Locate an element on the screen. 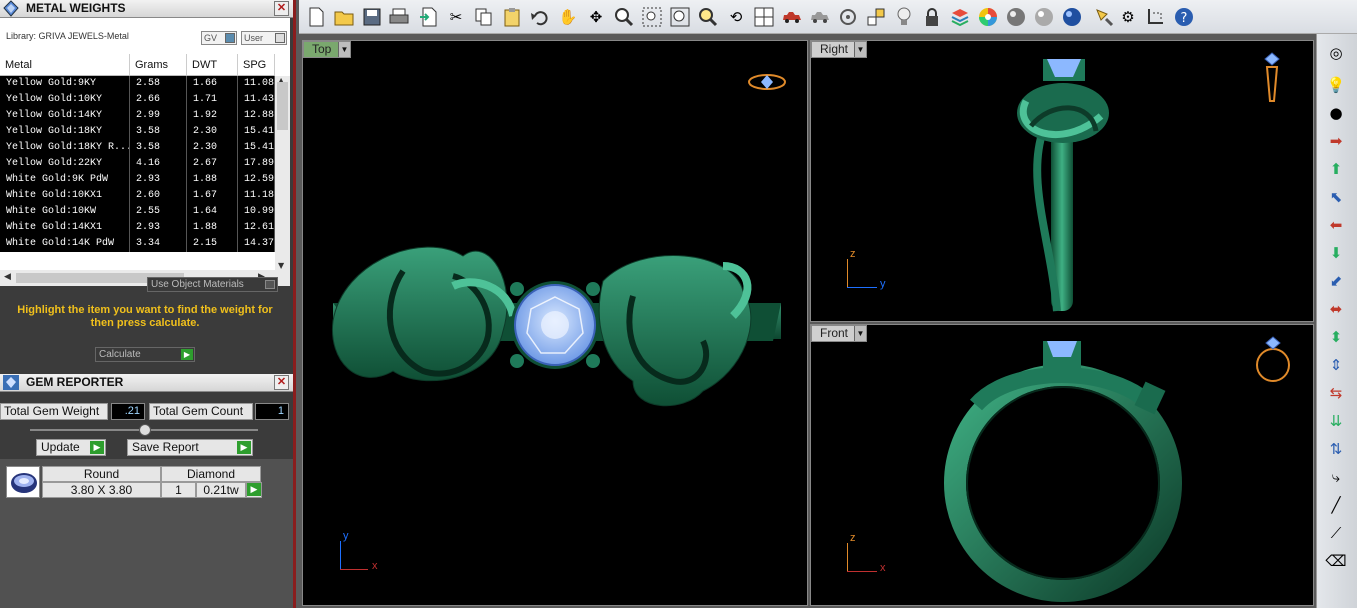 Image resolution: width=1357 pixels, height=608 pixels. table-vertical-scrollbar: ▲ ▼ is located at coordinates (282, 173).